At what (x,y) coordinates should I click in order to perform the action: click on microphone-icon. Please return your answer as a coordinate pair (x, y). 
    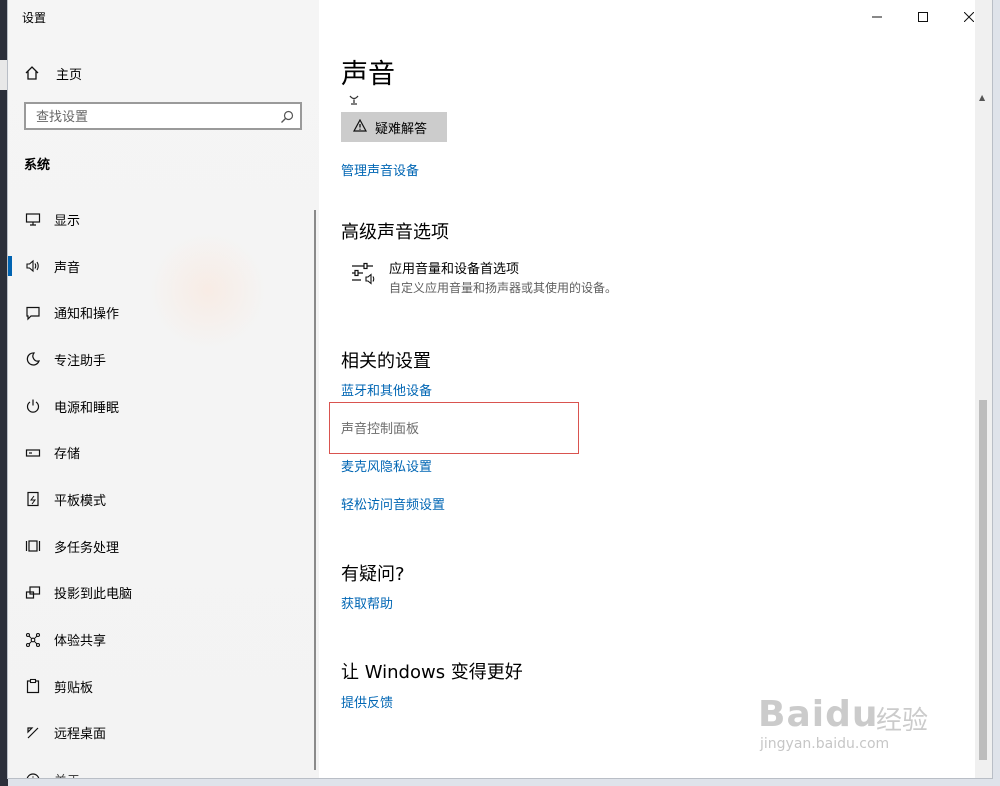
    Looking at the image, I should click on (354, 99).